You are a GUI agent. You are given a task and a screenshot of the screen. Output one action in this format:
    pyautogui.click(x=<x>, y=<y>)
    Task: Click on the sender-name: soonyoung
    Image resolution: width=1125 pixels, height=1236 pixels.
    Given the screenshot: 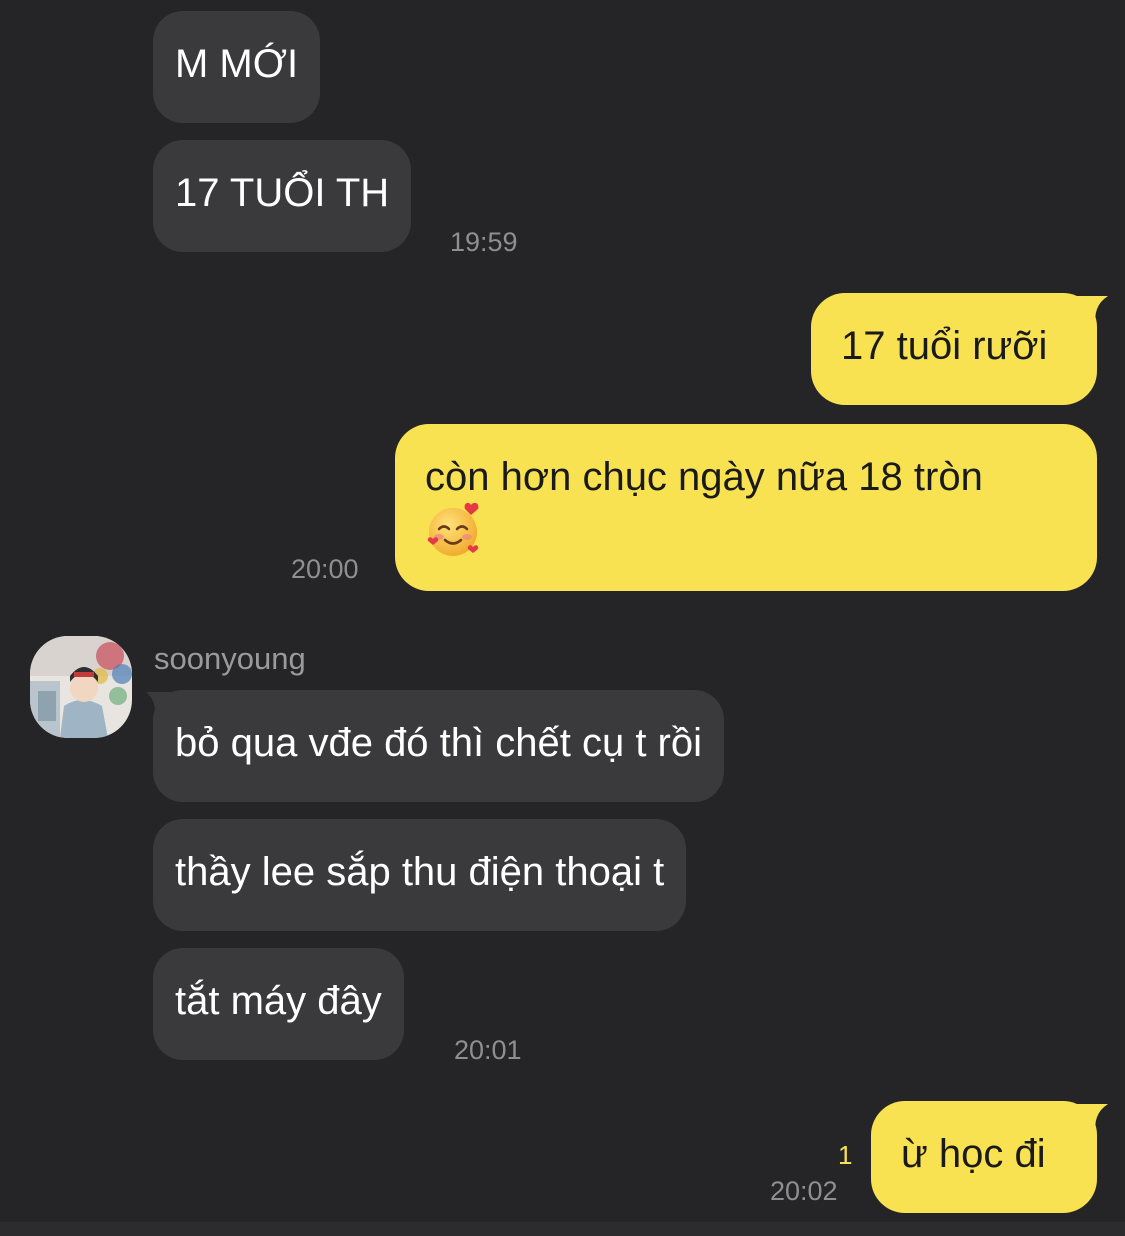 What is the action you would take?
    pyautogui.click(x=230, y=658)
    